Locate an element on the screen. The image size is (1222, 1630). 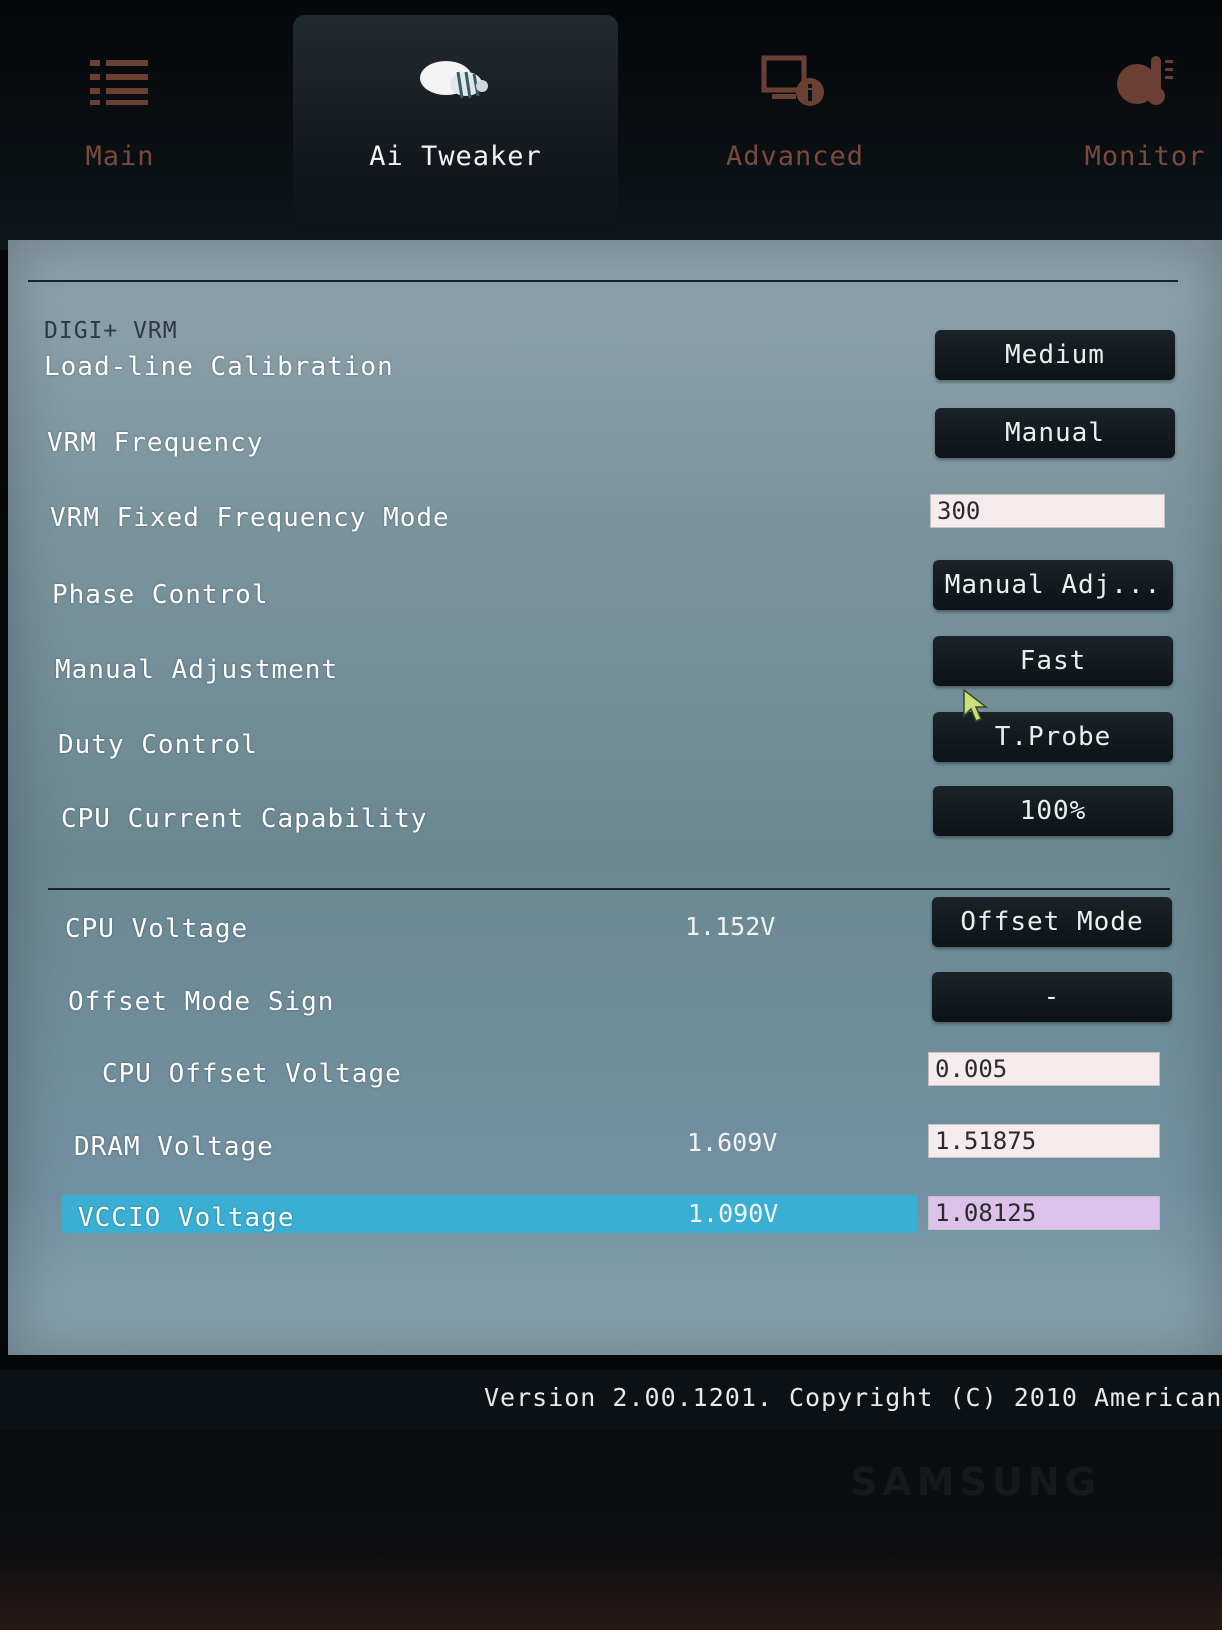
tab-main: Main is located at coordinates (120, 122).